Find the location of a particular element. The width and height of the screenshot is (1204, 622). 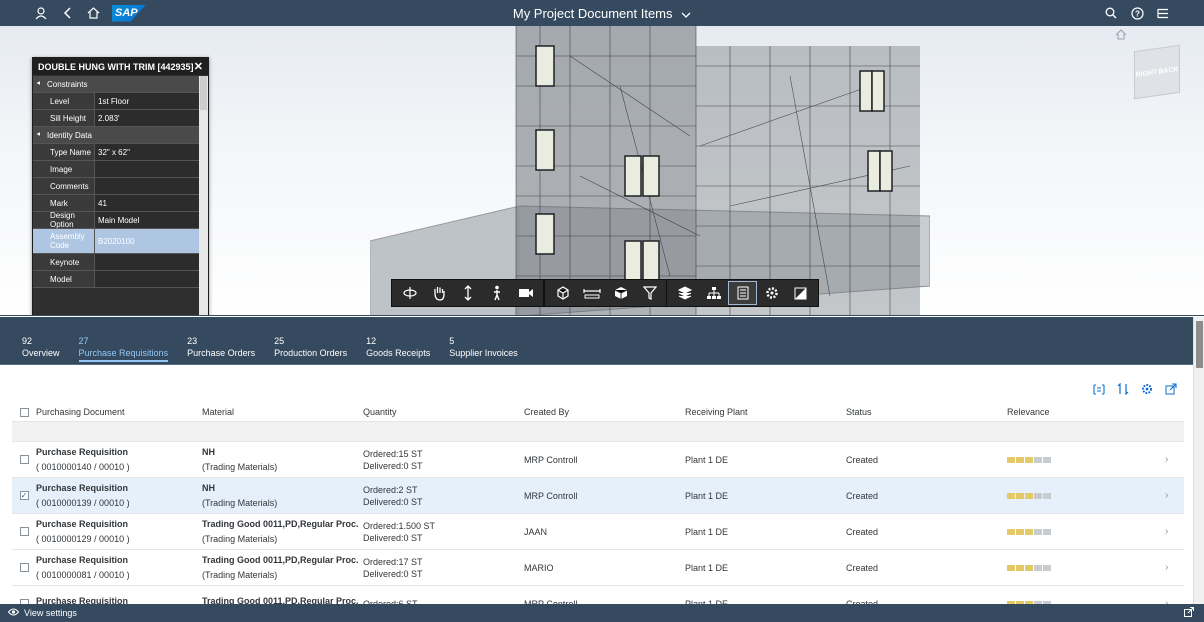

sort-icon is located at coordinates (1123, 389).